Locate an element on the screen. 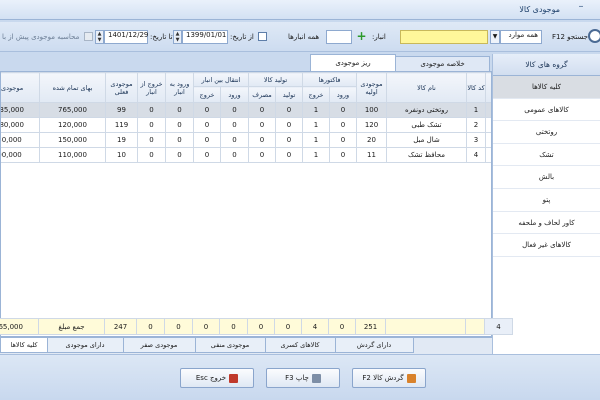 The image size is (600, 400). cell-cost: 765,000 is located at coordinates (72, 110).